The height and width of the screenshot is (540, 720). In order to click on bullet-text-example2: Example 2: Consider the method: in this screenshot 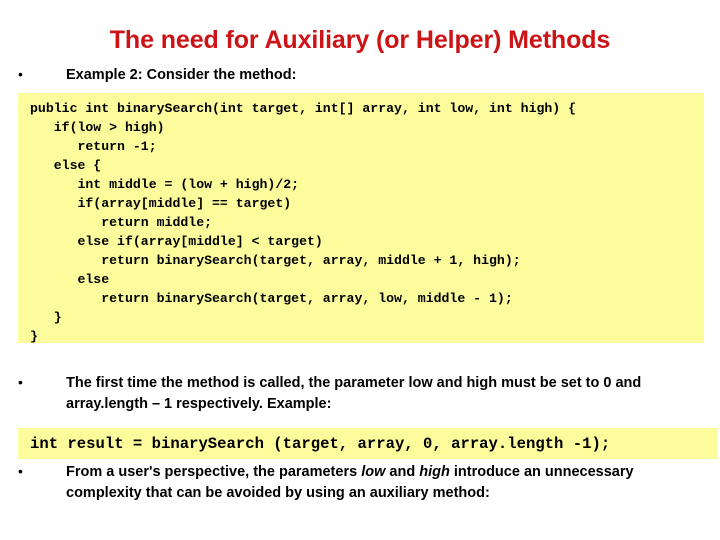, I will do `click(181, 75)`.